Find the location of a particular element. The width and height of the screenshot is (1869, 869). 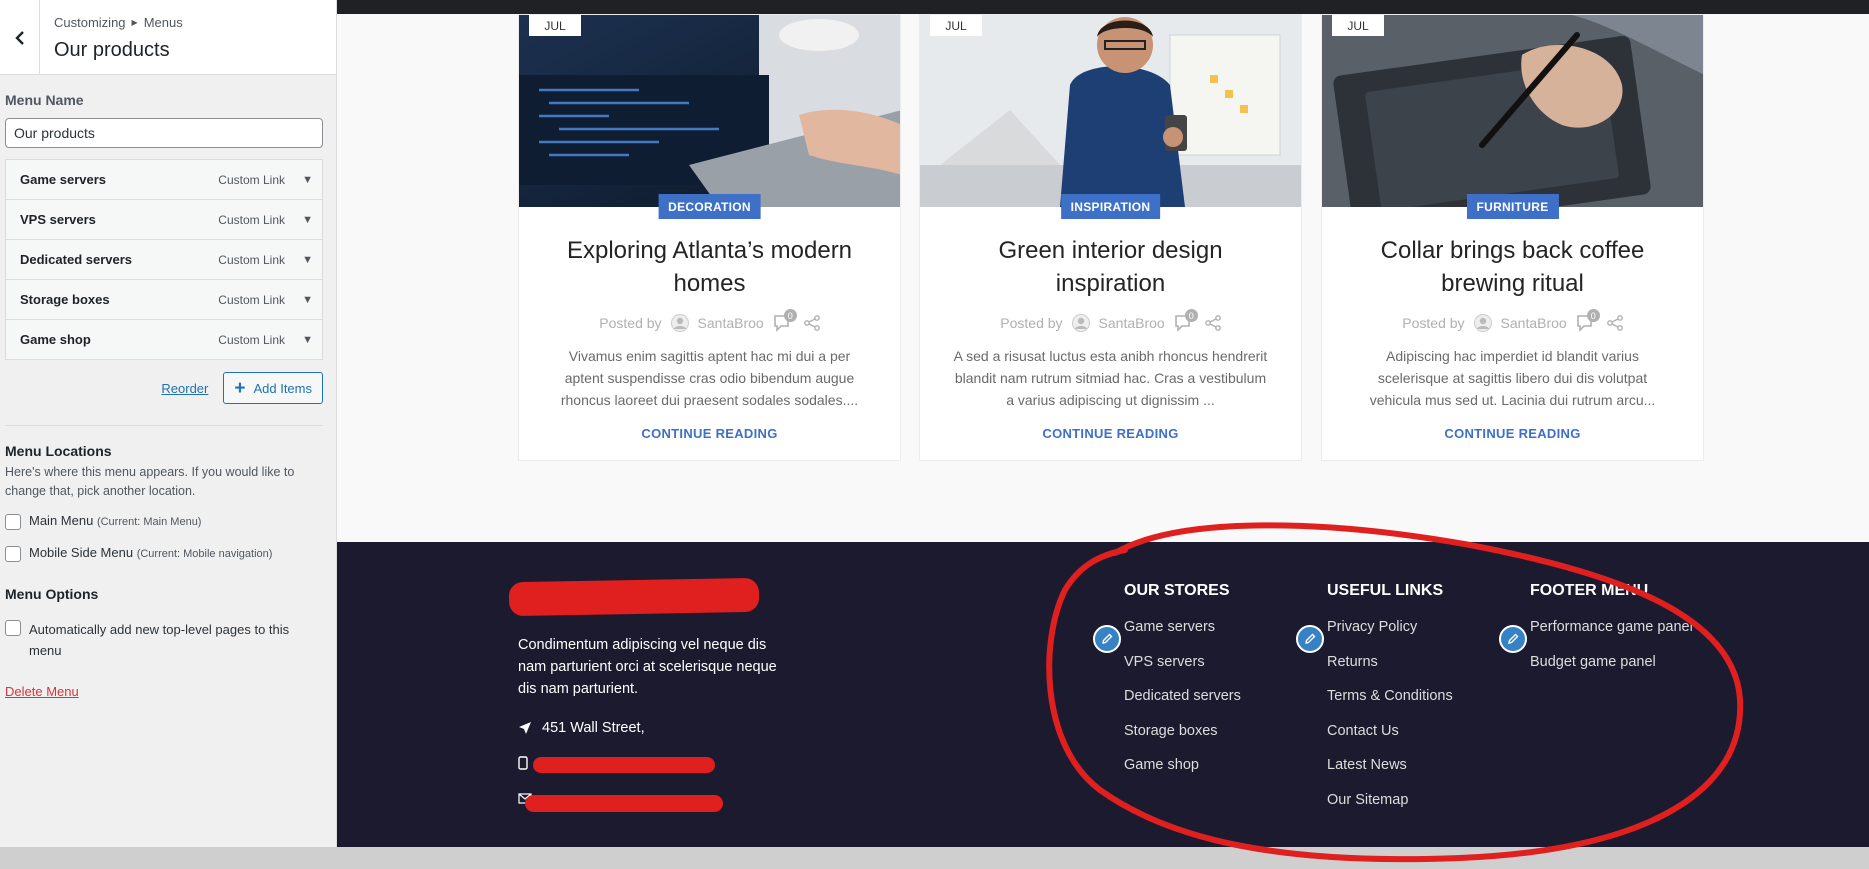

footer-link: Contact Us is located at coordinates (1390, 738).